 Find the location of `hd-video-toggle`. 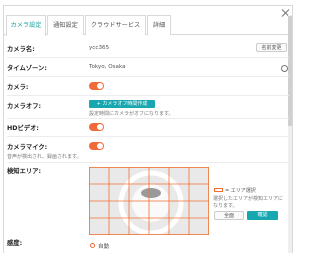

hd-video-toggle is located at coordinates (96, 127).